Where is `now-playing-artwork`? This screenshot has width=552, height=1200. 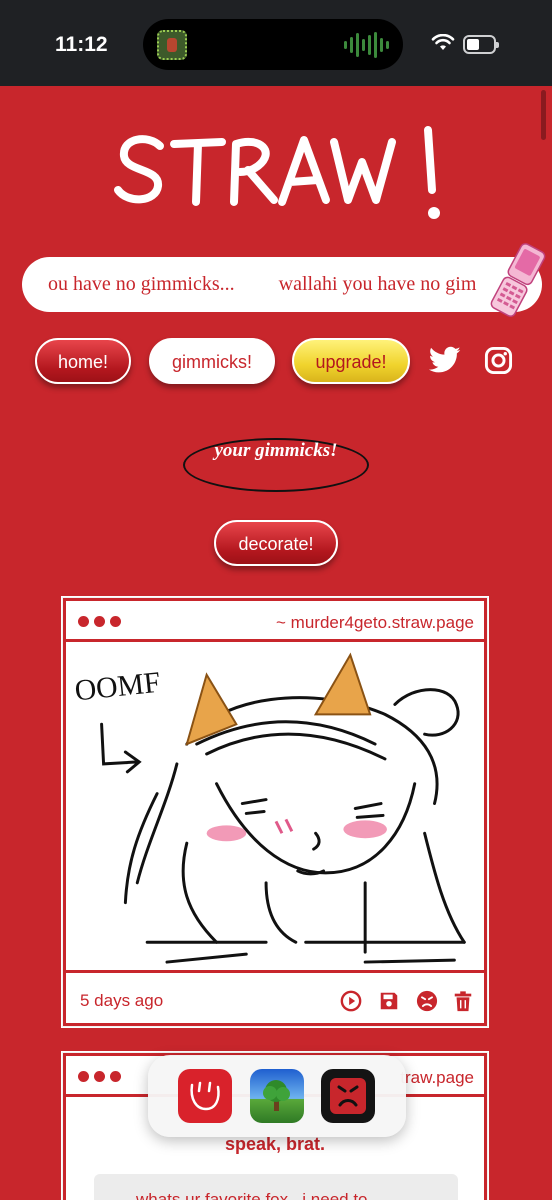
now-playing-artwork is located at coordinates (172, 45).